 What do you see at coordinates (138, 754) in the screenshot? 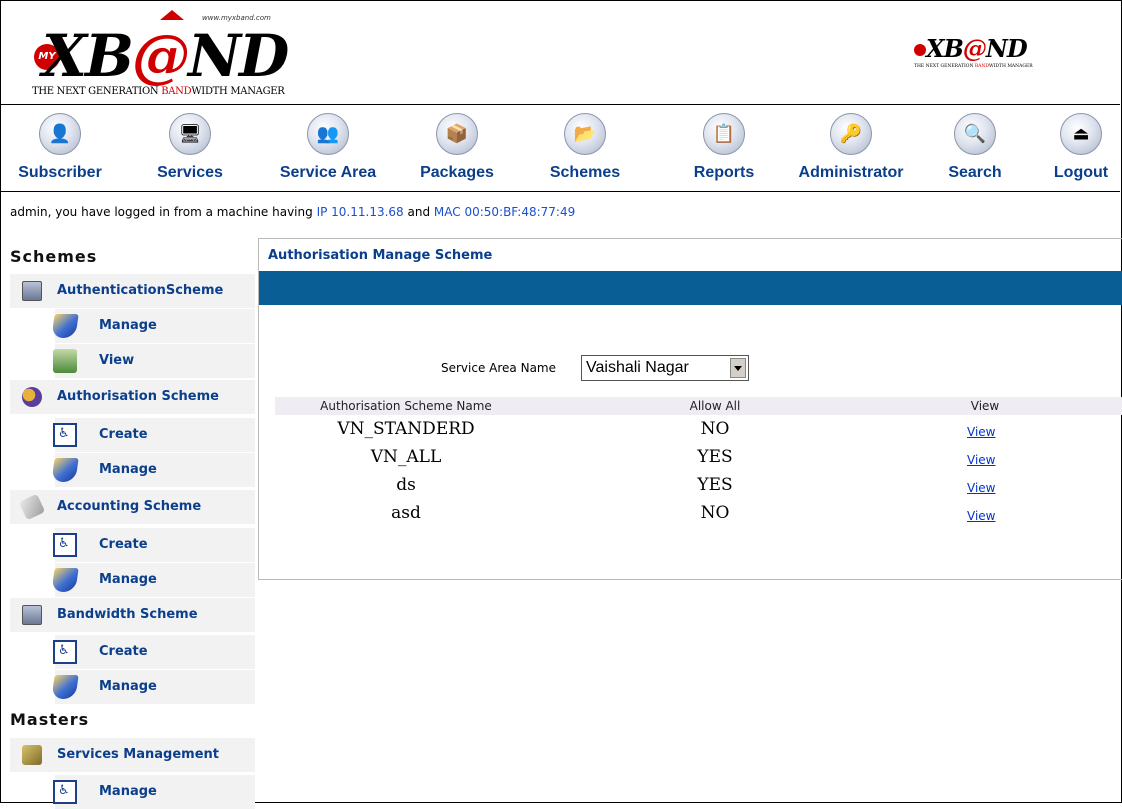
I see `sidebar-item-label: Services Management` at bounding box center [138, 754].